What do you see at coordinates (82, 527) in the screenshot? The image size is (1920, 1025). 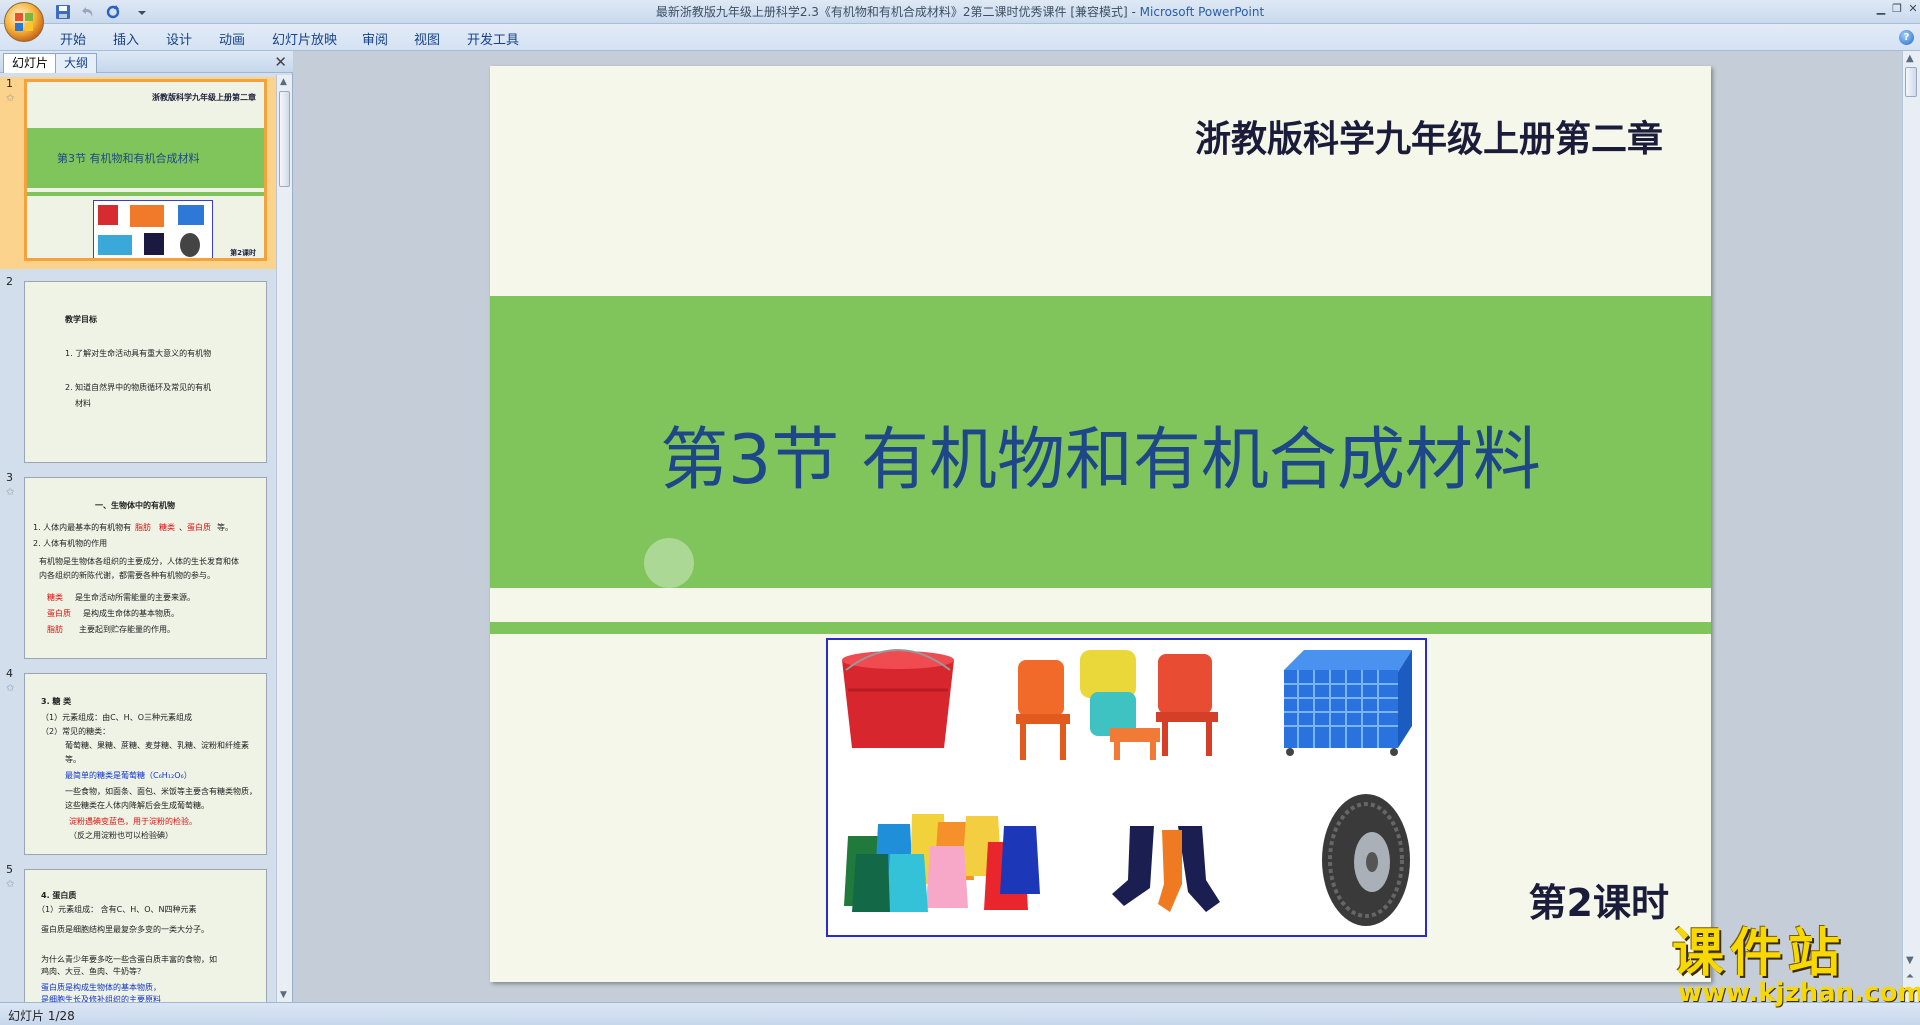 I see `thumbnail-line: 1. 人体内最基本的有机物有` at bounding box center [82, 527].